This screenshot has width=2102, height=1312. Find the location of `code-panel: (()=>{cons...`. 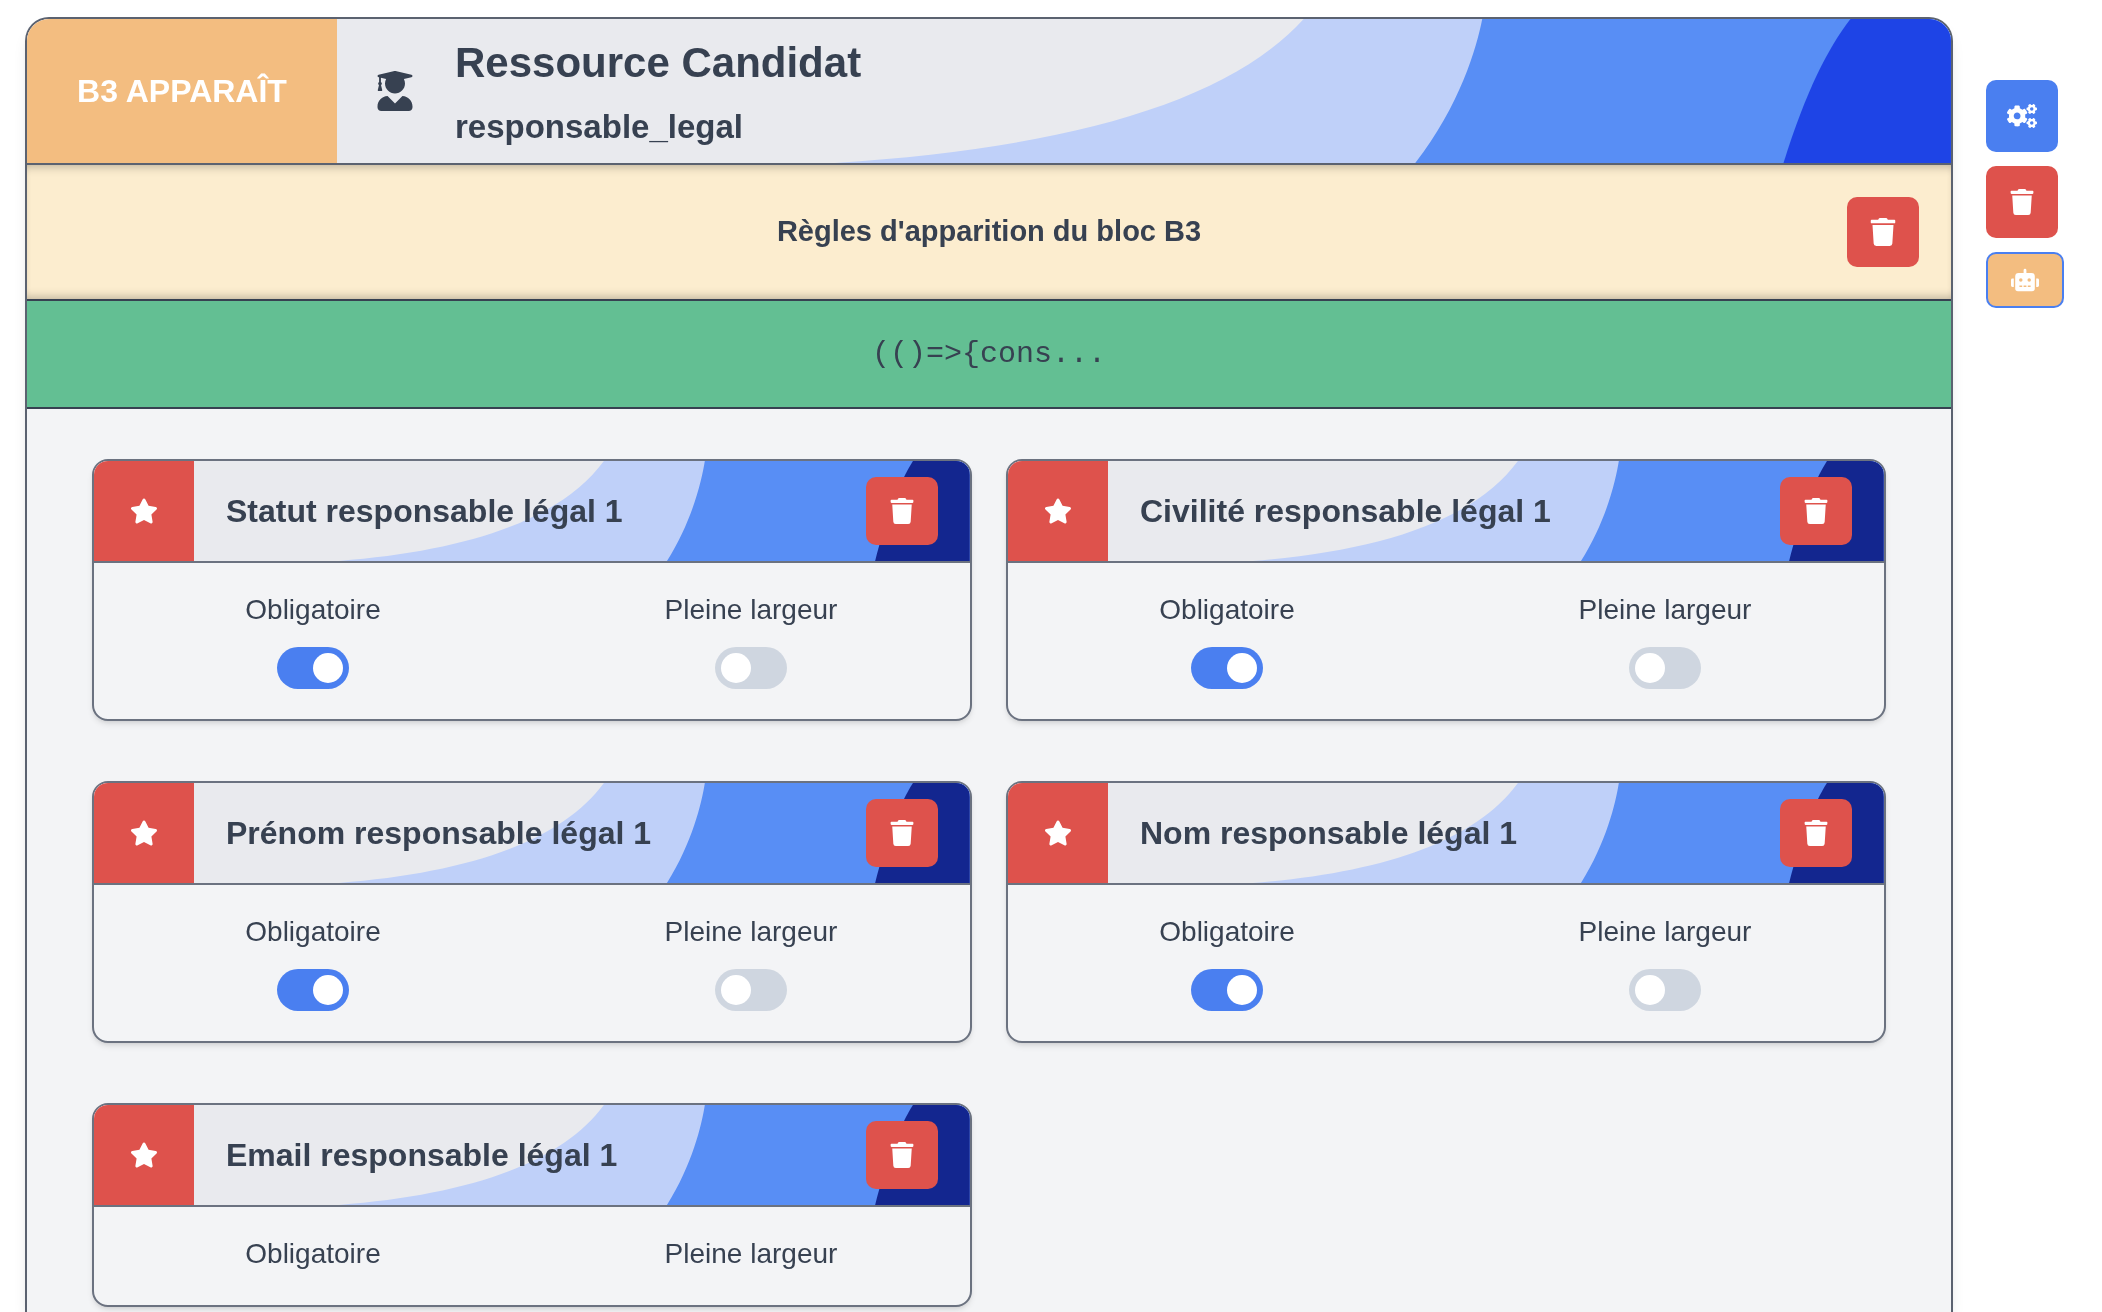

code-panel: (()=>{cons... is located at coordinates (989, 354).